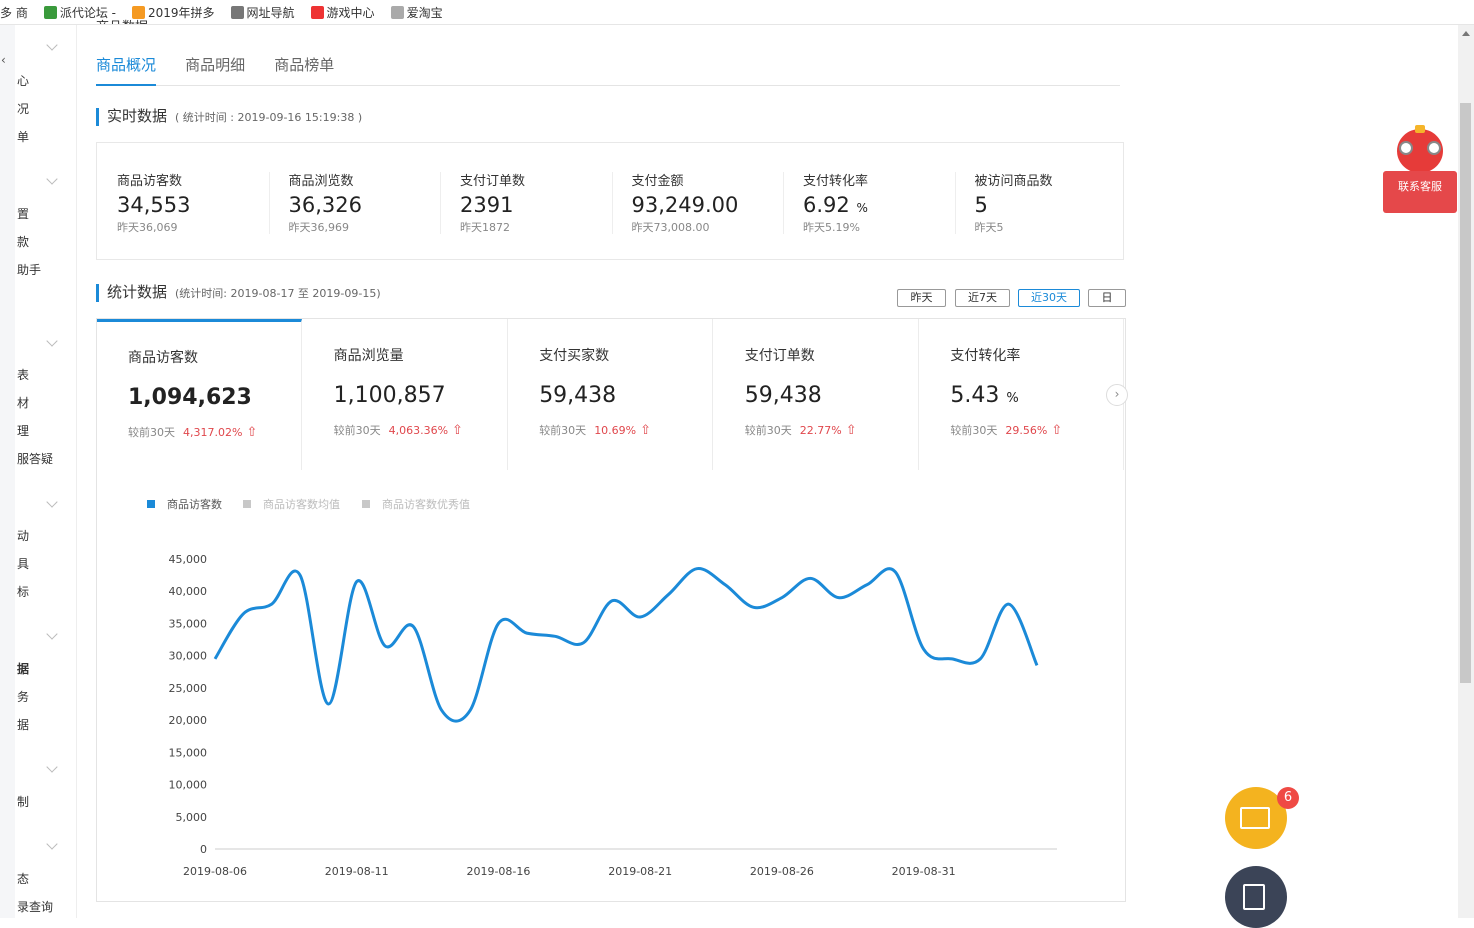 The image size is (1474, 928). I want to click on sidebar-item: 心, so click(23, 80).